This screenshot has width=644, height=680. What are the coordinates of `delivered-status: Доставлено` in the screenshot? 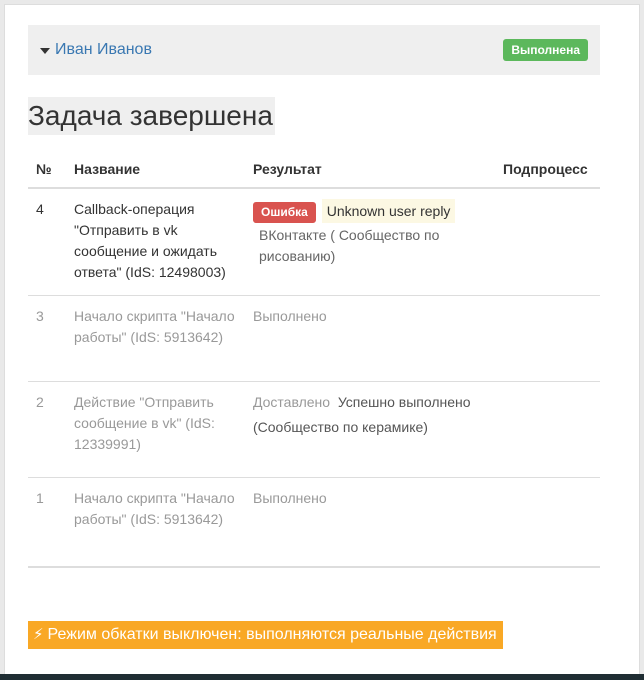 It's located at (292, 401).